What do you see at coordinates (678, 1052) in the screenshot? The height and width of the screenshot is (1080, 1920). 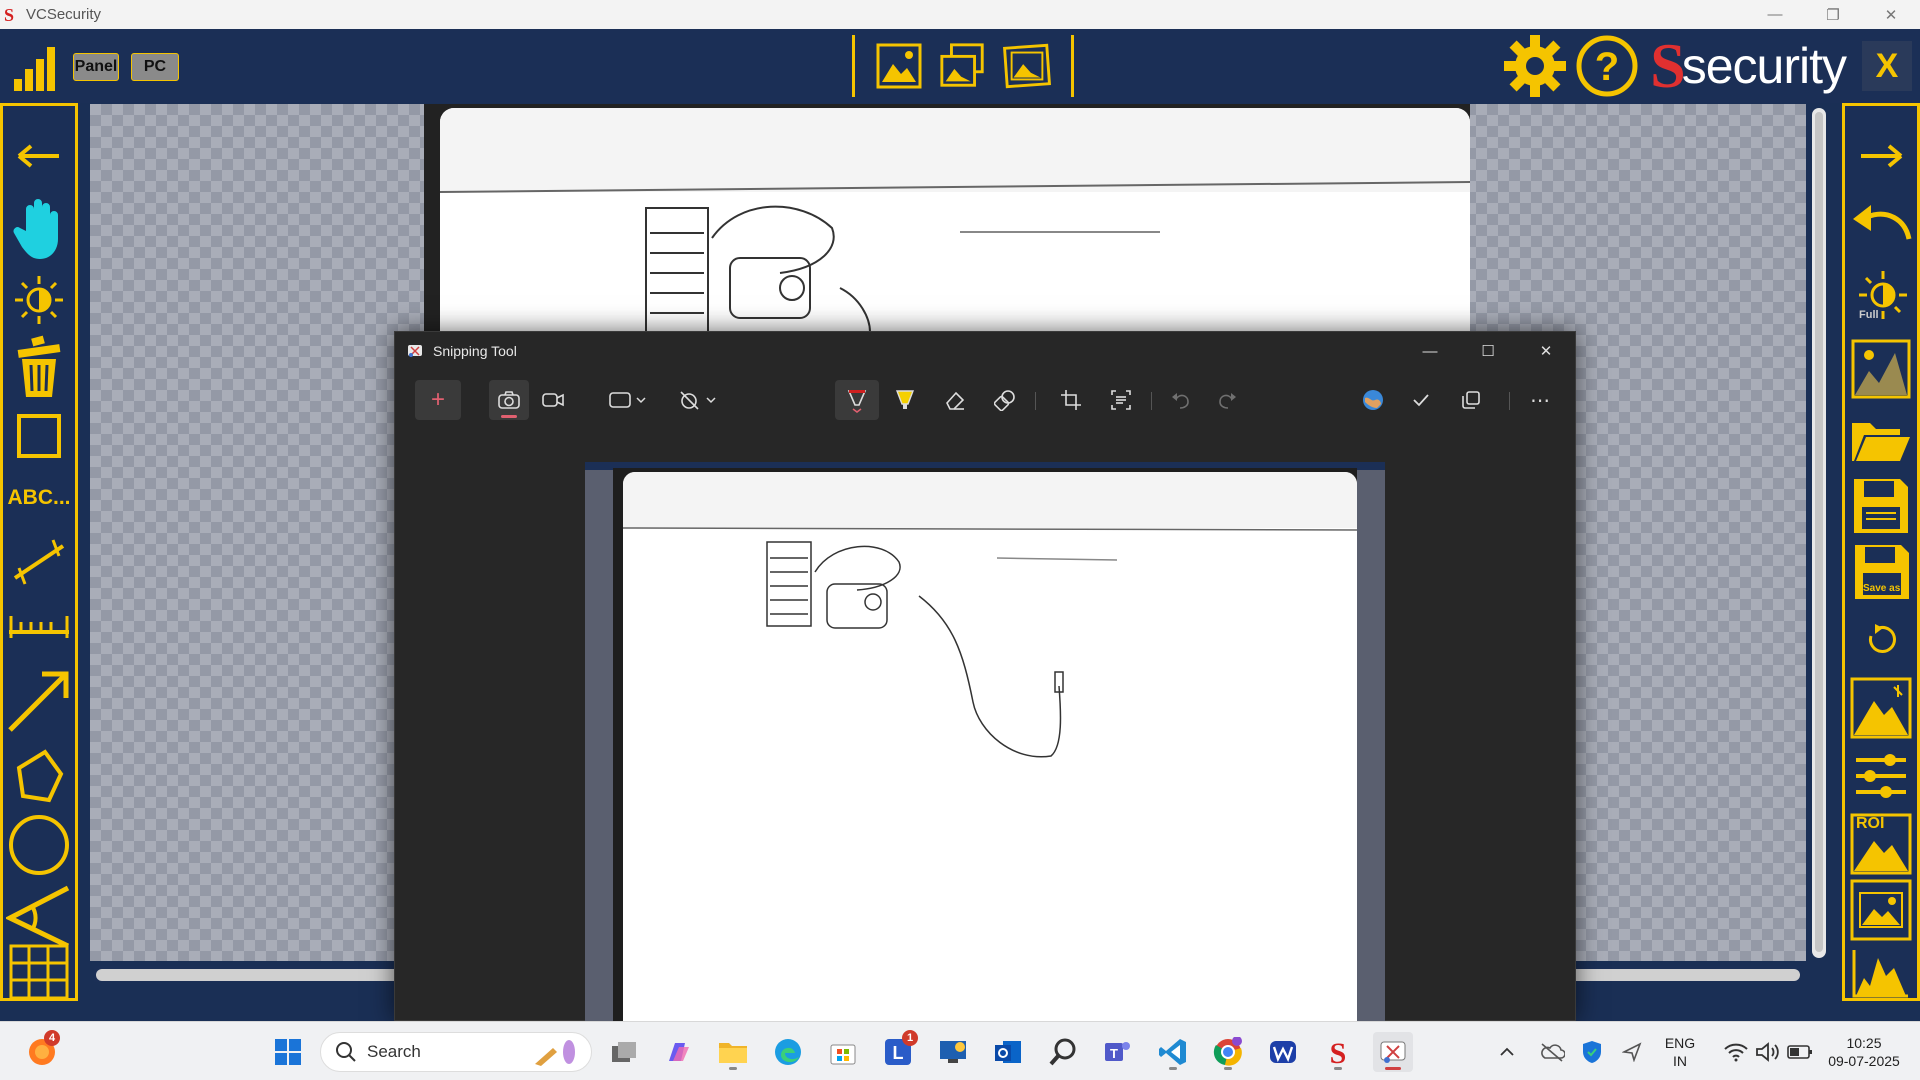 I see `copilot-icon` at bounding box center [678, 1052].